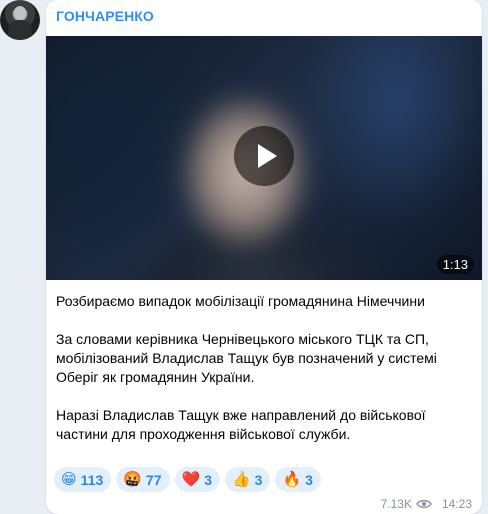 This screenshot has height=514, width=488. I want to click on thumbs-up-emoji-icon: 👍, so click(241, 479).